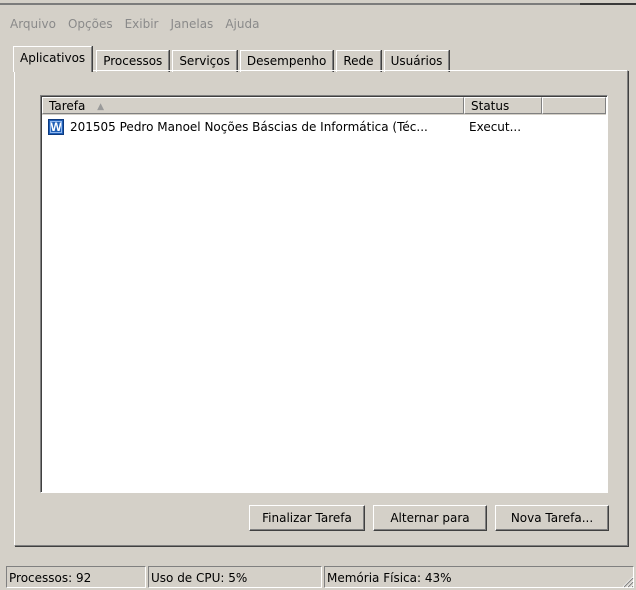 The image size is (636, 590). I want to click on list-header: Tarefa ▲ Status, so click(324, 106).